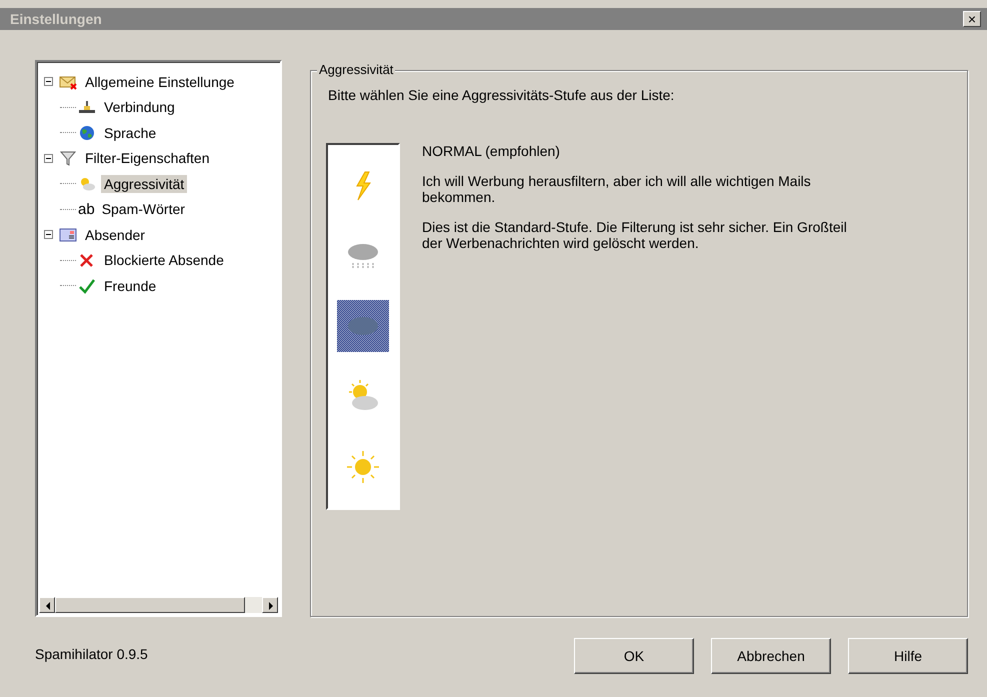  Describe the element at coordinates (771, 656) in the screenshot. I see `dialog-button: Abbrechen` at that location.